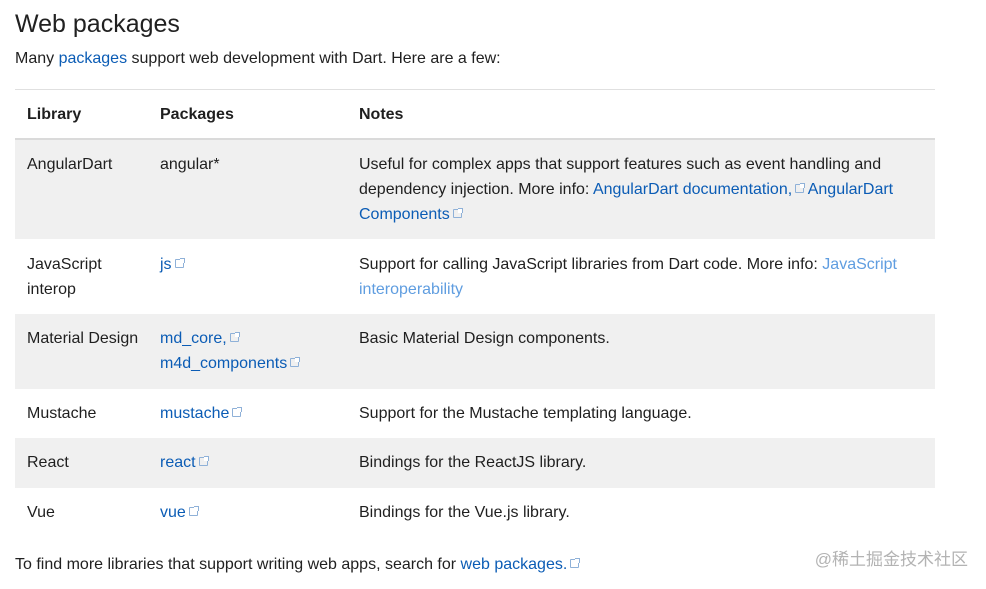  What do you see at coordinates (252, 462) in the screenshot?
I see `package-cell: react` at bounding box center [252, 462].